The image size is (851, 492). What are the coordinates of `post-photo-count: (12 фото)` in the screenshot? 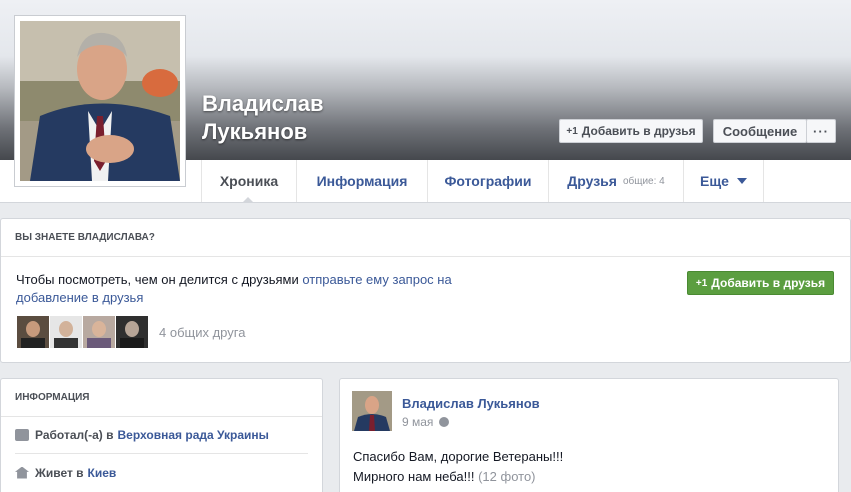 It's located at (506, 476).